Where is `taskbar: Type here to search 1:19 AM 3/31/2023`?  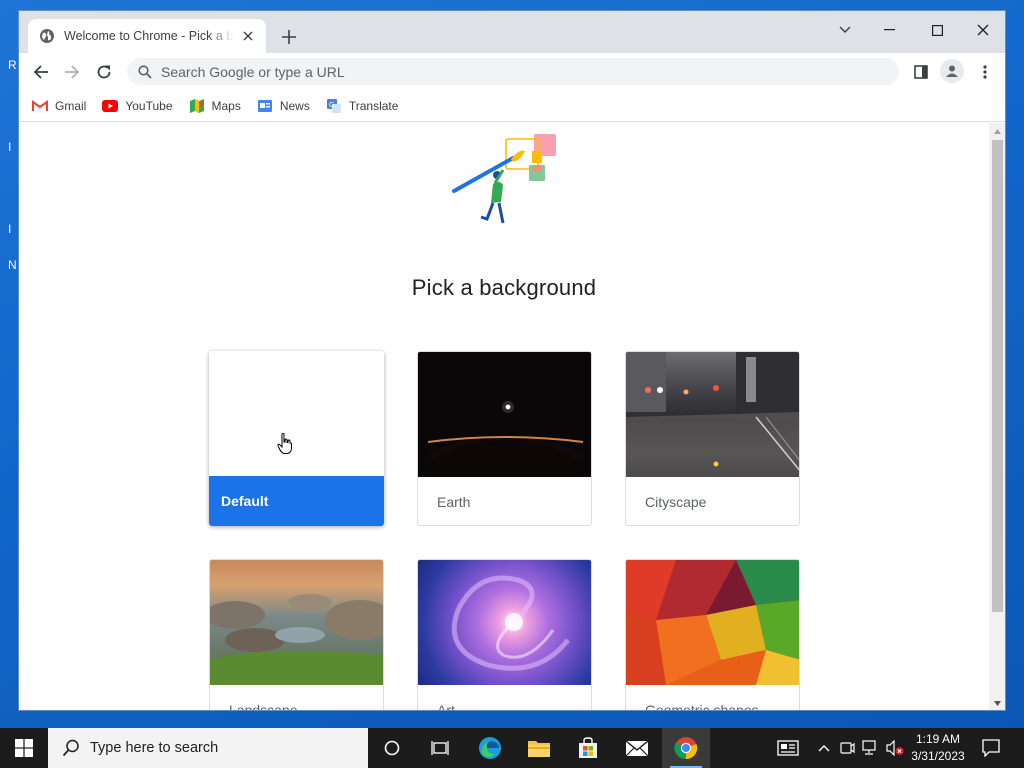
taskbar: Type here to search 1:19 AM 3/31/2023 is located at coordinates (512, 748).